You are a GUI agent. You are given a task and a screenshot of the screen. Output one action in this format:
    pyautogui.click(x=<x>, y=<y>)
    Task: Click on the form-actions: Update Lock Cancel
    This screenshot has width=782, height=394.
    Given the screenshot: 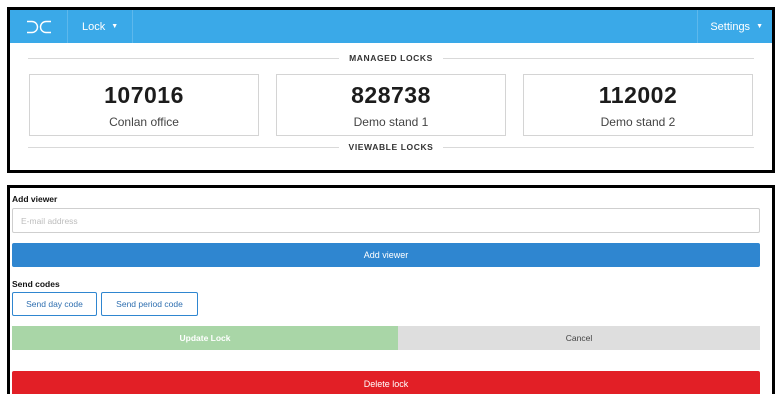 What is the action you would take?
    pyautogui.click(x=386, y=338)
    